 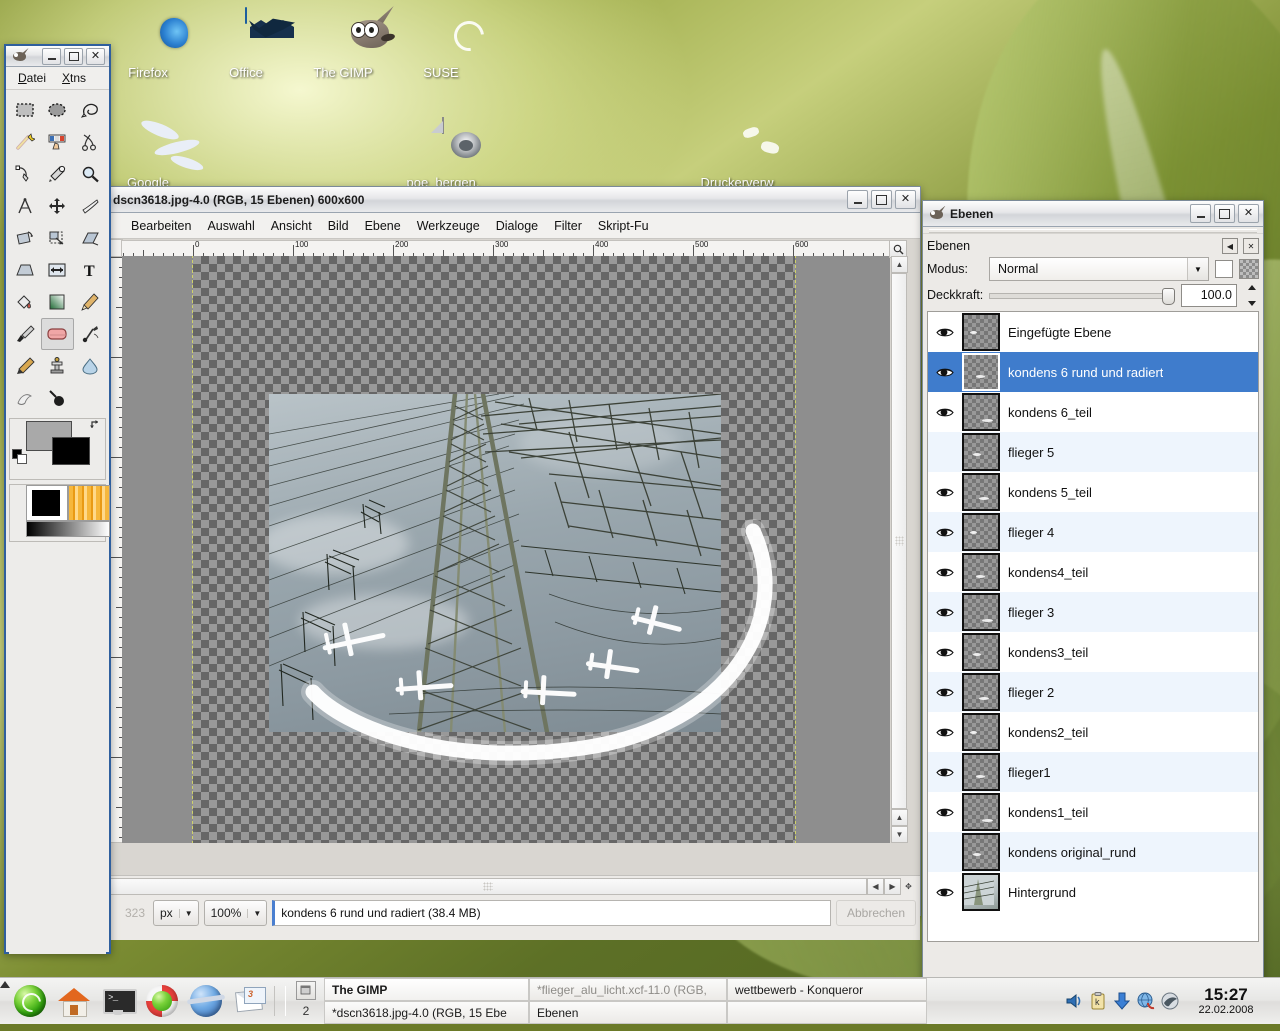 I want to click on color-swatches, so click(x=57, y=449).